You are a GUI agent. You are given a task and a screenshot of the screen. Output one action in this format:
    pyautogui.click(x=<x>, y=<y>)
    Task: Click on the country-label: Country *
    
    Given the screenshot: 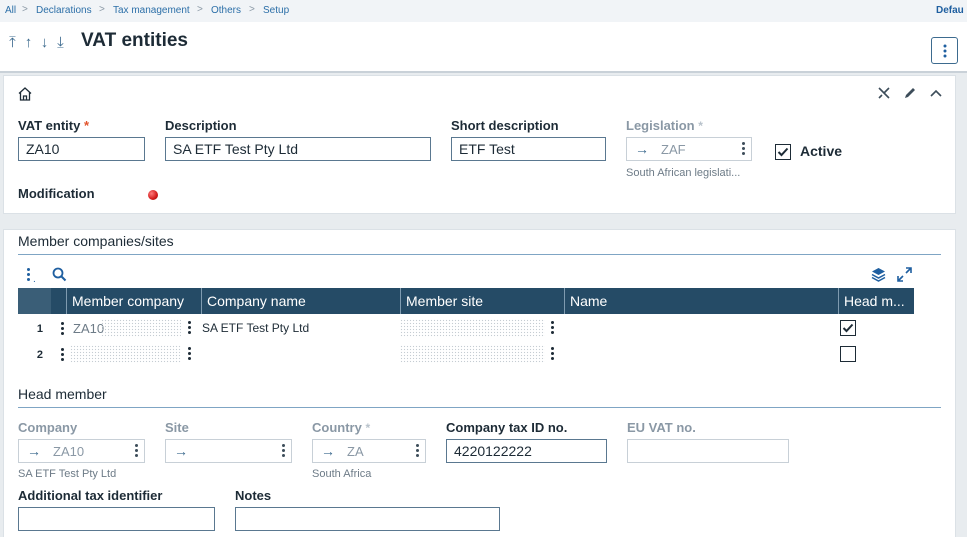 What is the action you would take?
    pyautogui.click(x=341, y=427)
    